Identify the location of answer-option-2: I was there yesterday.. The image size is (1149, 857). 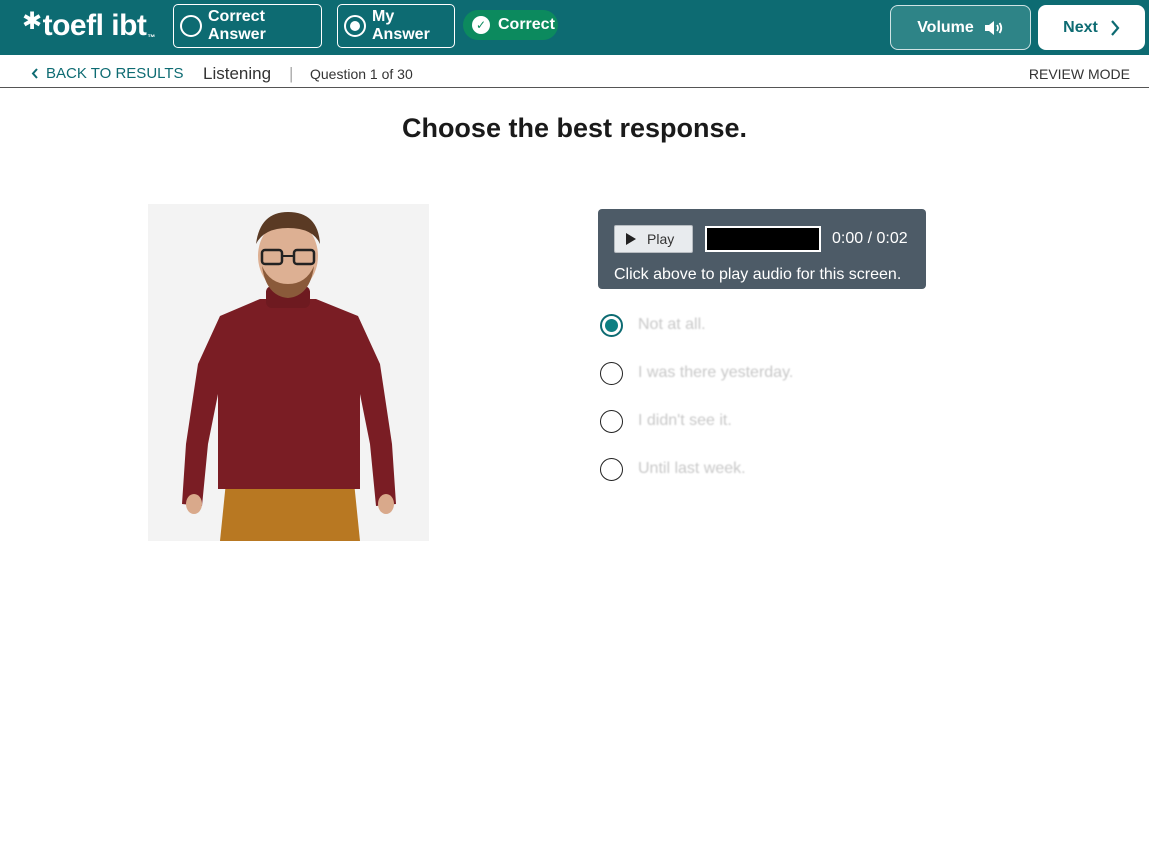
(696, 373).